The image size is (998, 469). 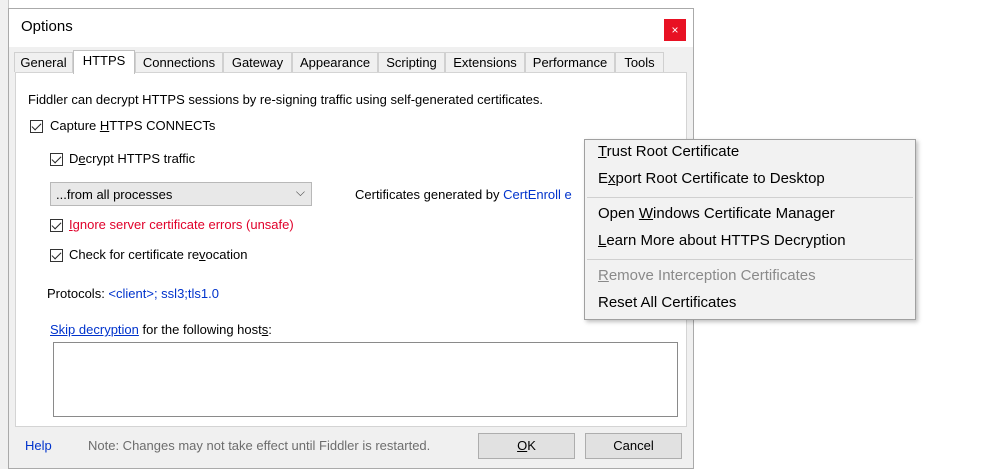 What do you see at coordinates (711, 178) in the screenshot?
I see `menu-export-root-certificate: Export Root Certificate to Desktop` at bounding box center [711, 178].